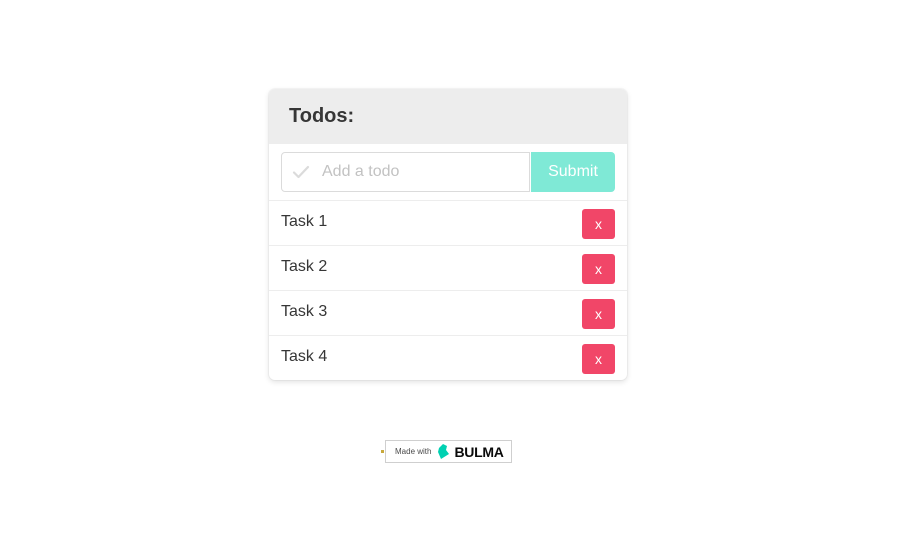  I want to click on add-todo-form: Submit, so click(448, 172).